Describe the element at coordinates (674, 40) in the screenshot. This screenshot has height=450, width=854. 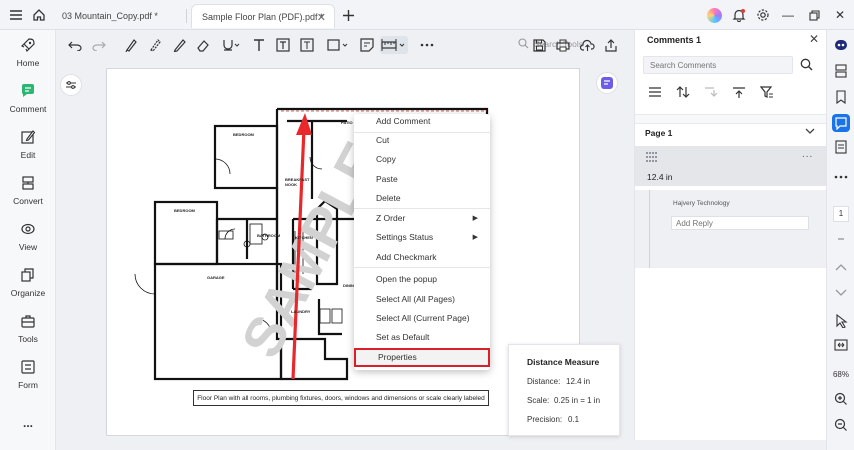
I see `comments-title: Comments 1` at that location.